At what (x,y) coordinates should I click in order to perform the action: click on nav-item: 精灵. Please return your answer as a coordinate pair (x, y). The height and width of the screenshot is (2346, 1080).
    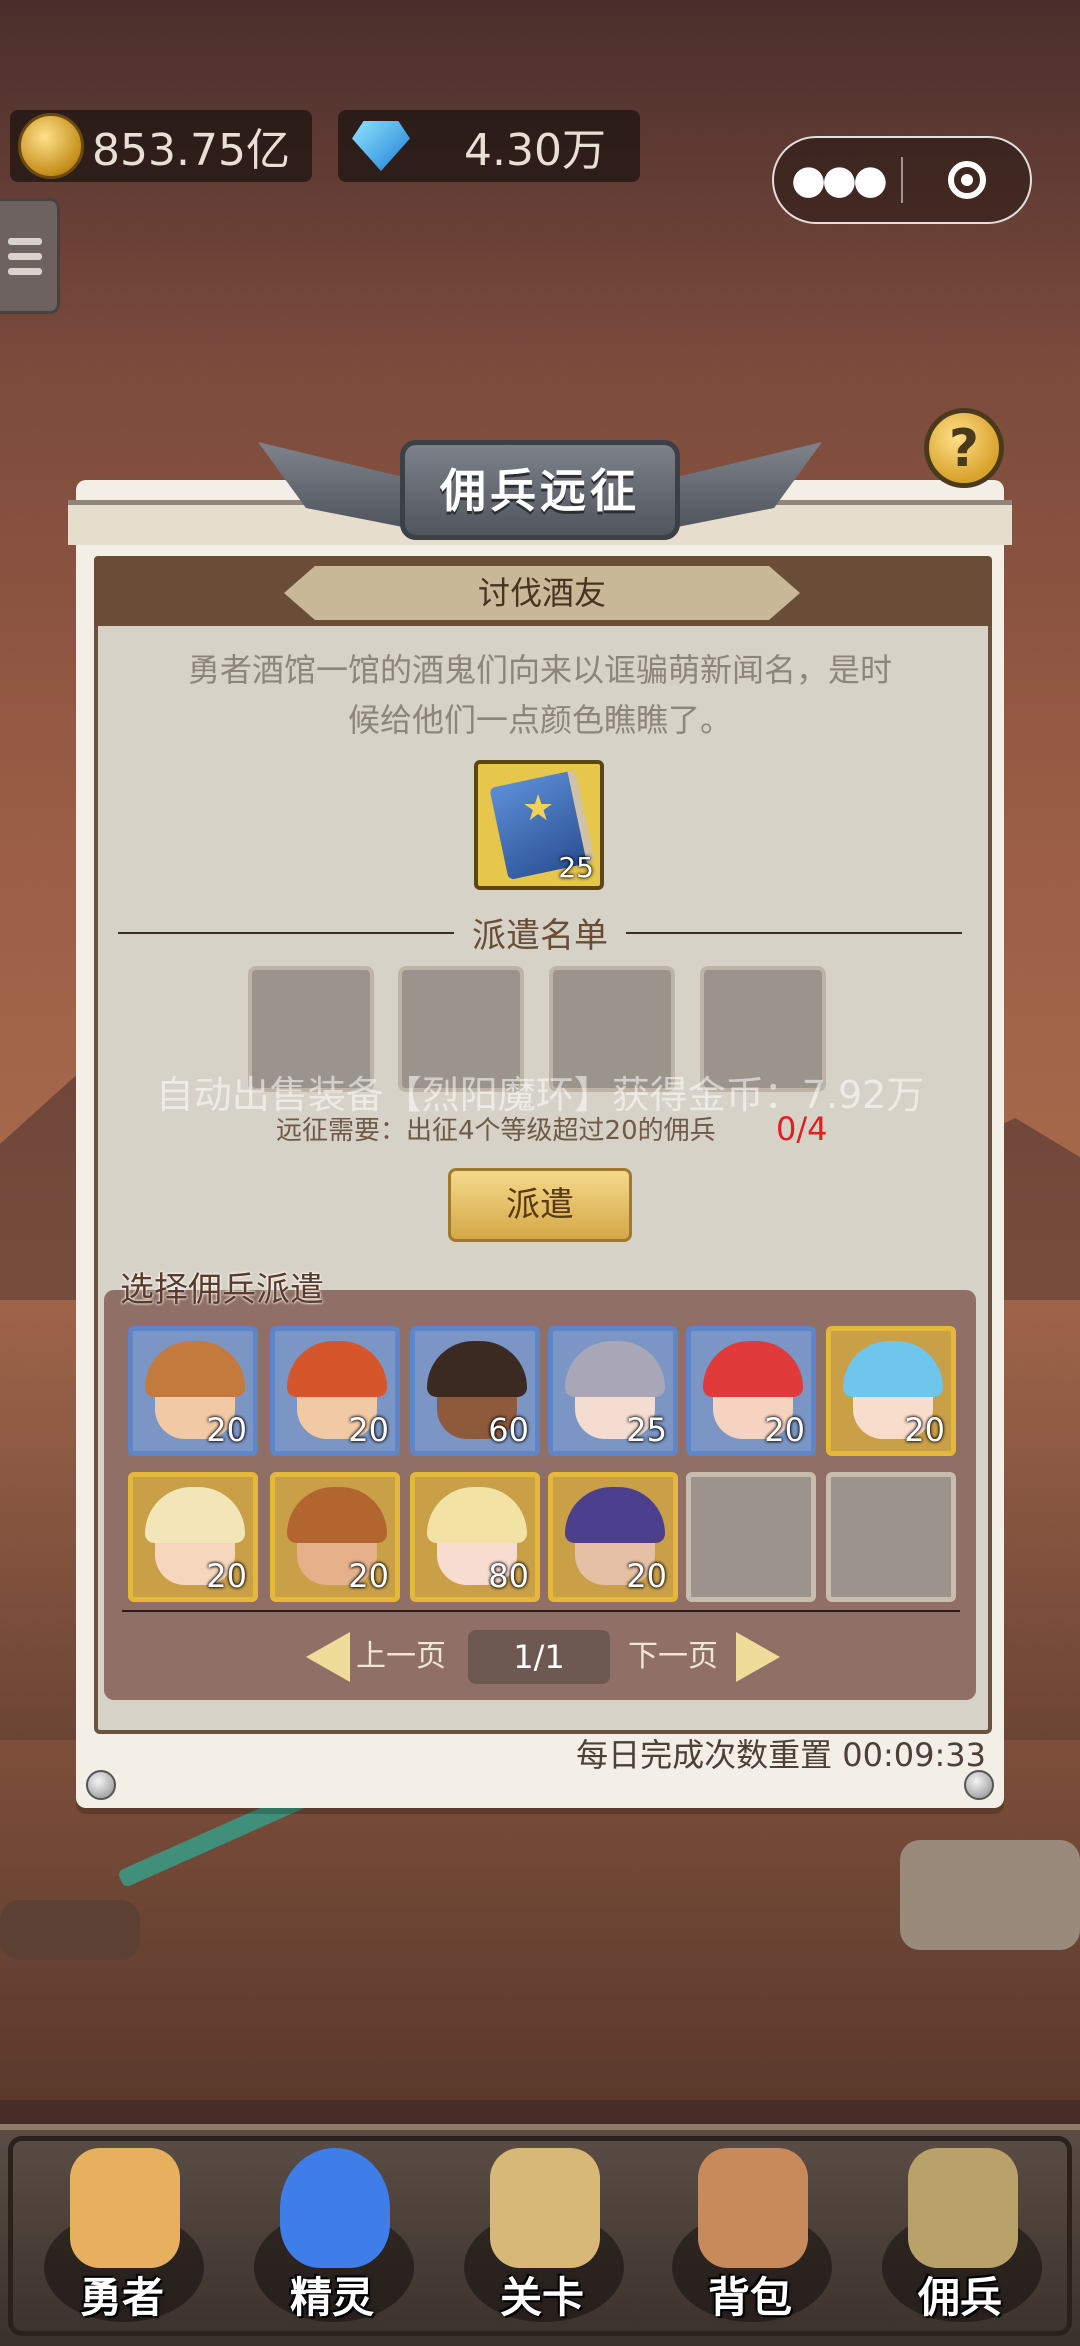
    Looking at the image, I should click on (332, 2238).